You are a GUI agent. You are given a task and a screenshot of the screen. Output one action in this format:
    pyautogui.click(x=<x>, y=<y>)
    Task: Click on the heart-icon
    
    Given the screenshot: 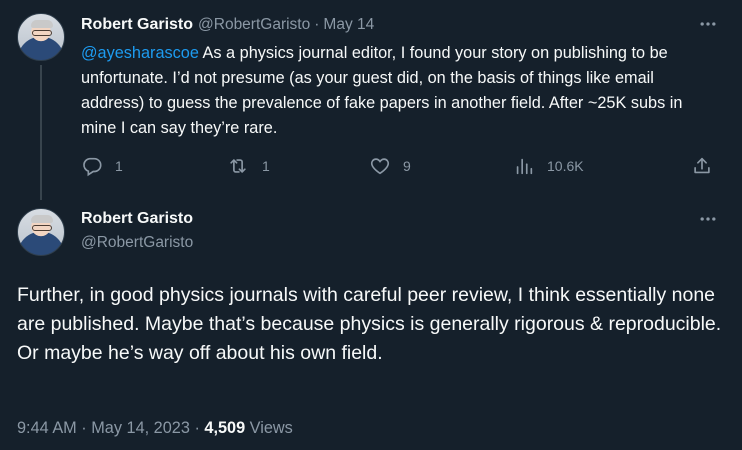 What is the action you would take?
    pyautogui.click(x=380, y=166)
    